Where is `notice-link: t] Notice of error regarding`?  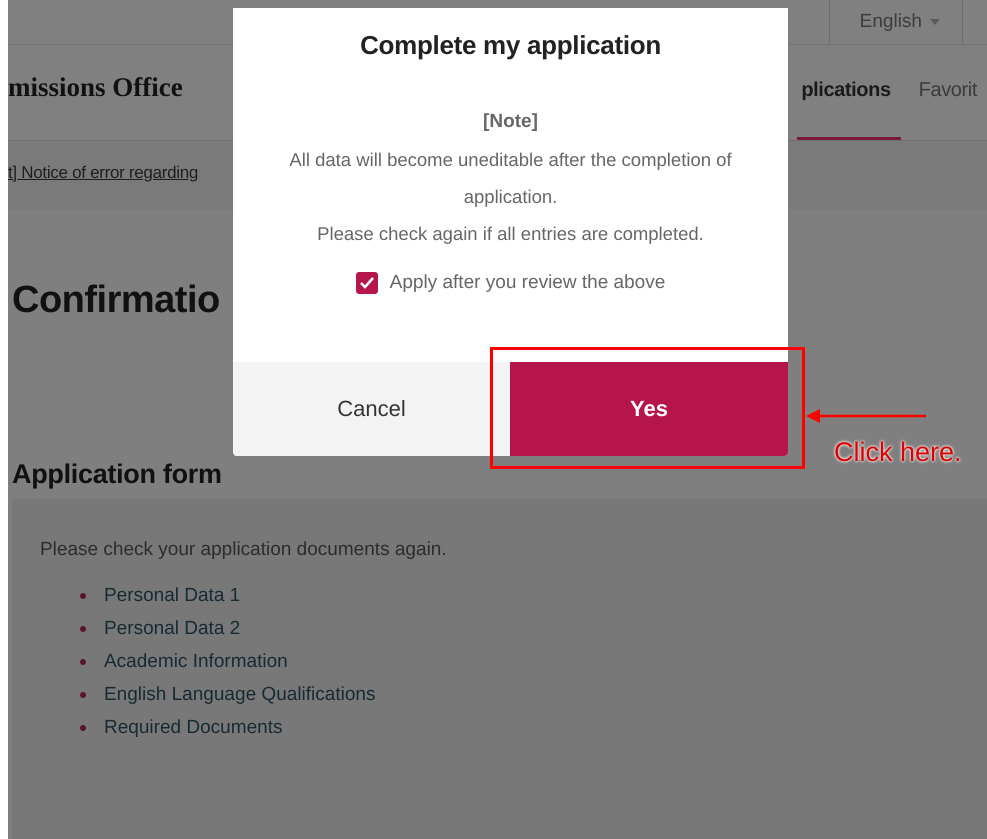 notice-link: t] Notice of error regarding is located at coordinates (103, 172).